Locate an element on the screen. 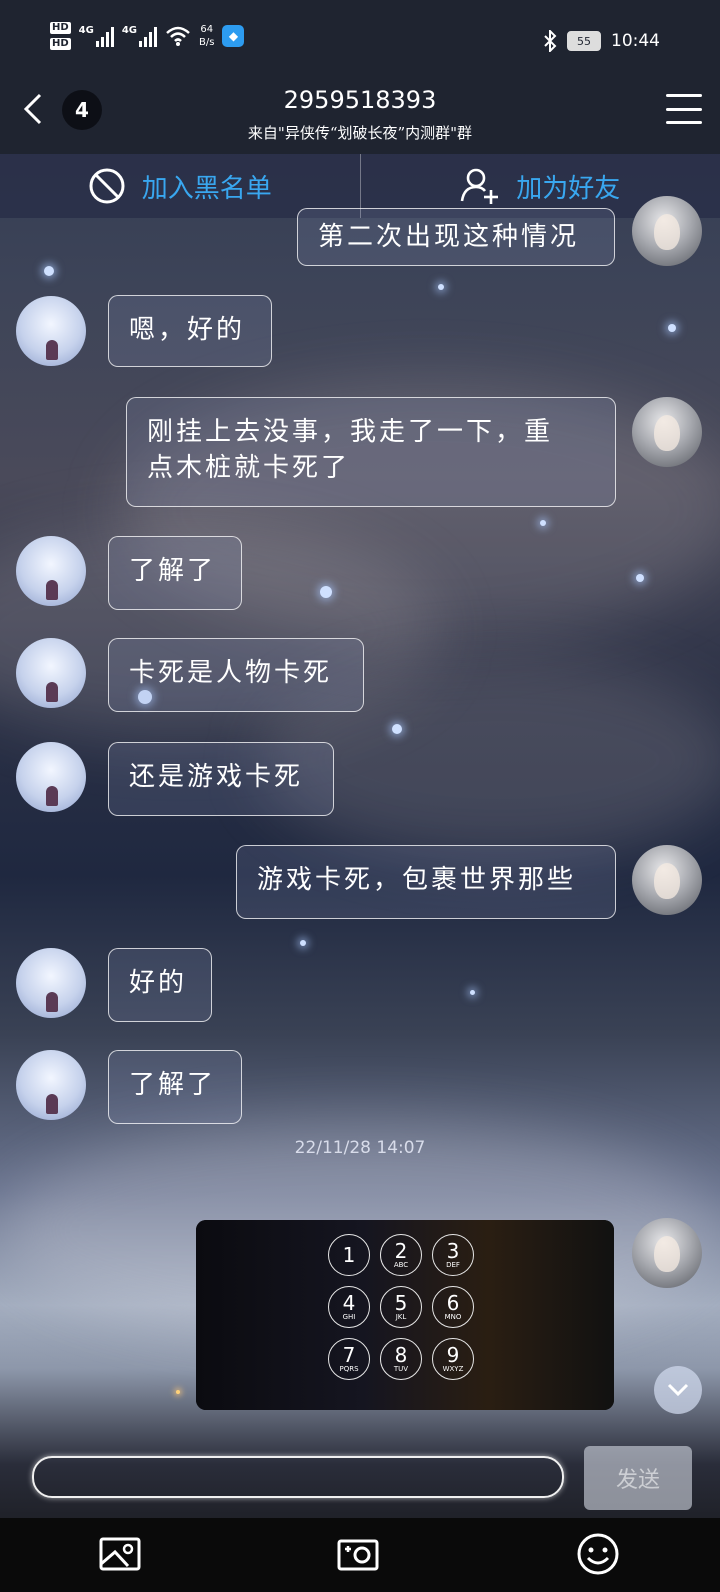 The height and width of the screenshot is (1592, 720). sim1-signal: 4G is located at coordinates (96, 36).